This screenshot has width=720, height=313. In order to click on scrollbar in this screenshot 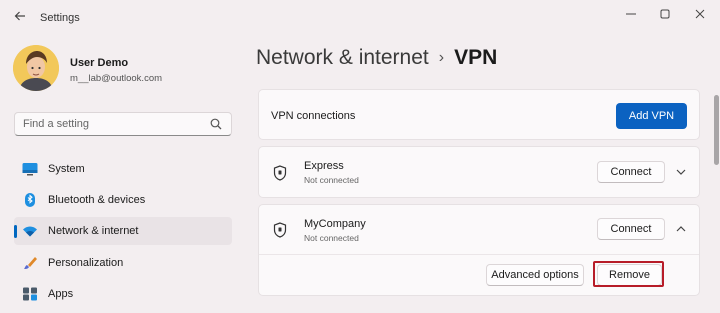, I will do `click(716, 130)`.